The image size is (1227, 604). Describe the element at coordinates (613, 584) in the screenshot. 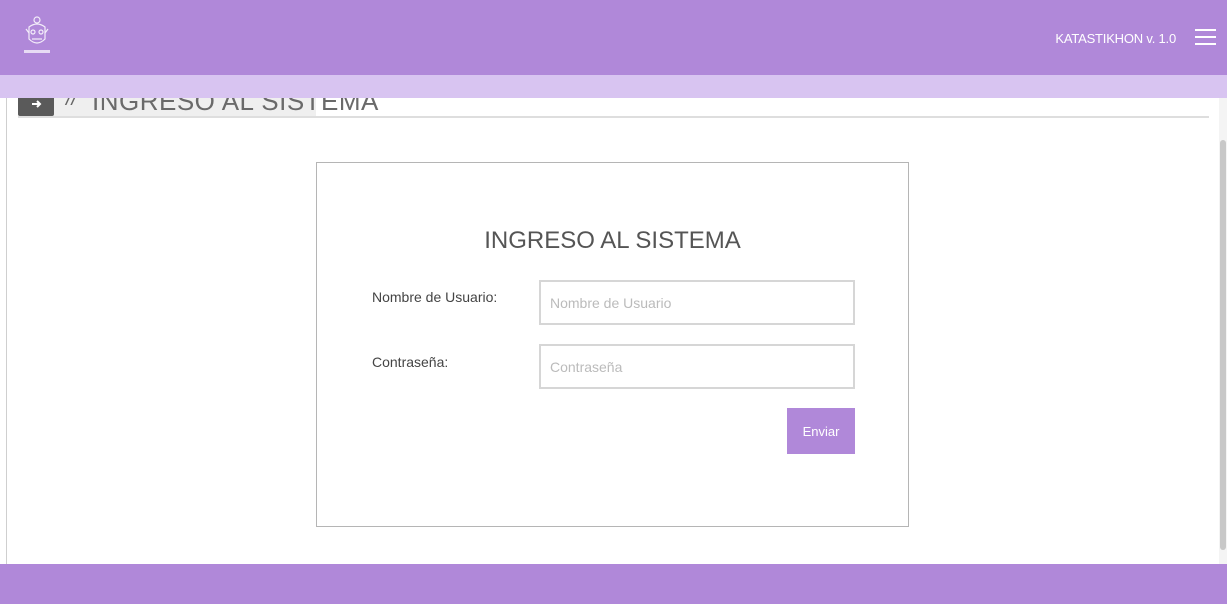

I see `footer-bar` at that location.